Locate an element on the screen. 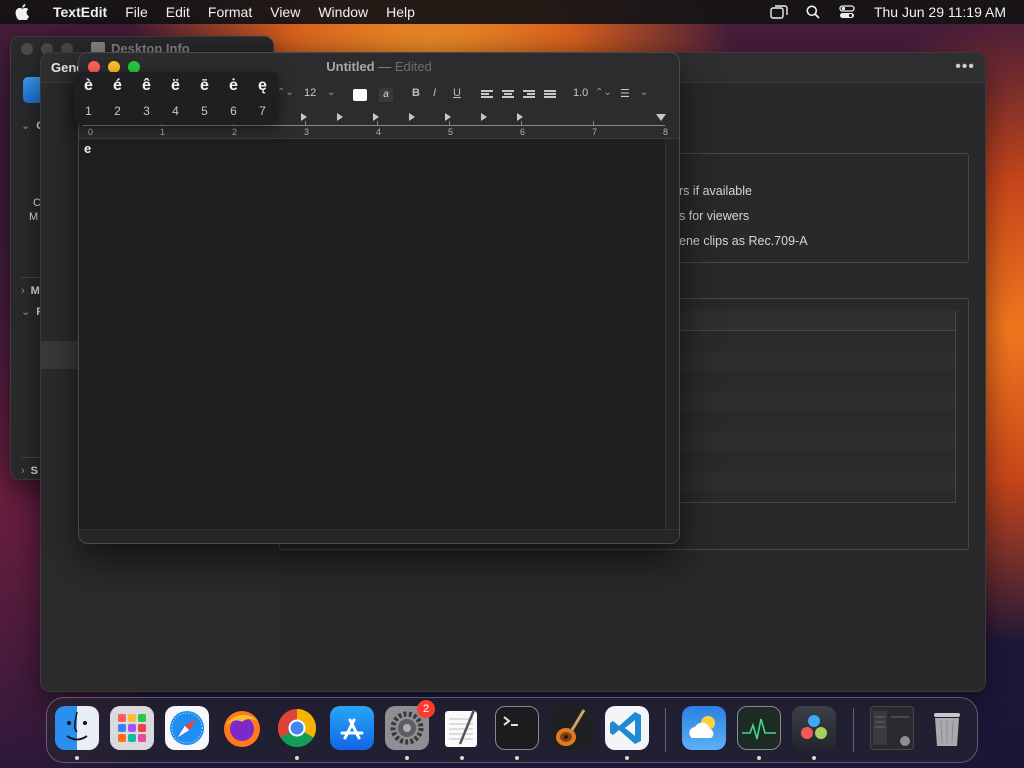  section-more-info: › M is located at coordinates (30, 291).